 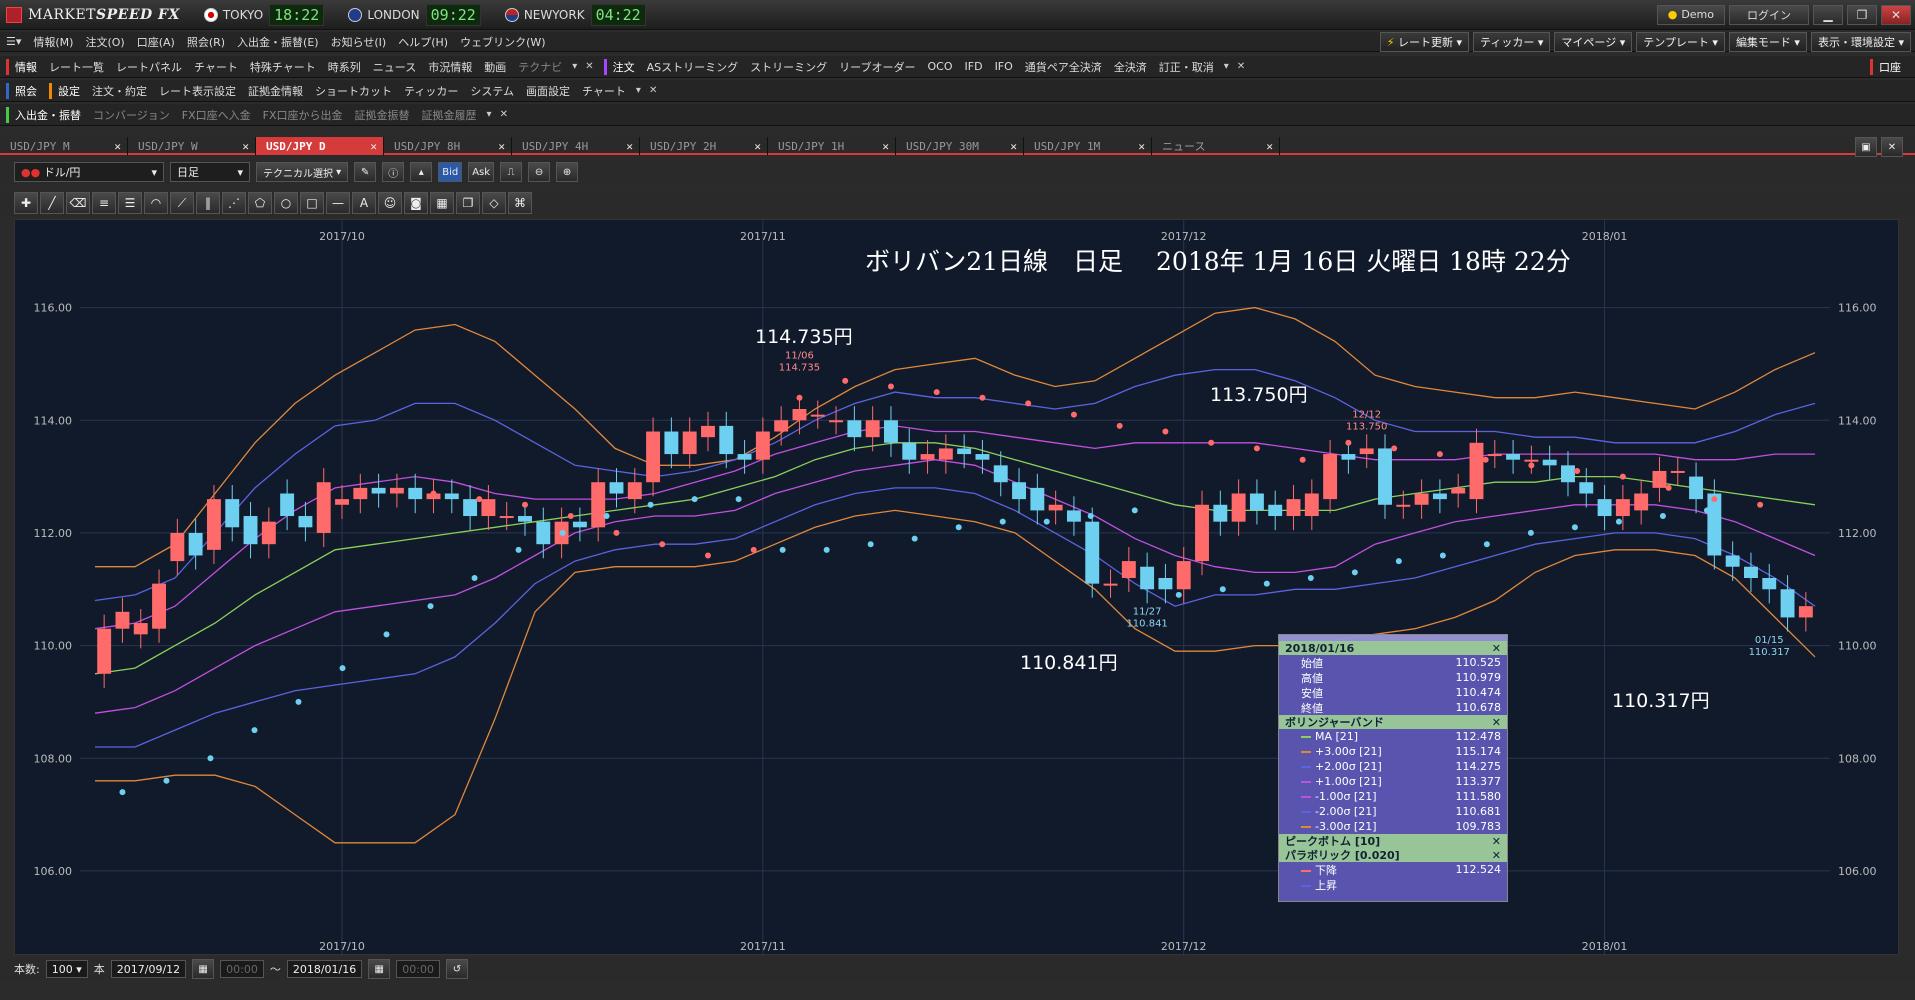 What do you see at coordinates (197, 91) in the screenshot?
I see `tool-rate-display: レート表示設定` at bounding box center [197, 91].